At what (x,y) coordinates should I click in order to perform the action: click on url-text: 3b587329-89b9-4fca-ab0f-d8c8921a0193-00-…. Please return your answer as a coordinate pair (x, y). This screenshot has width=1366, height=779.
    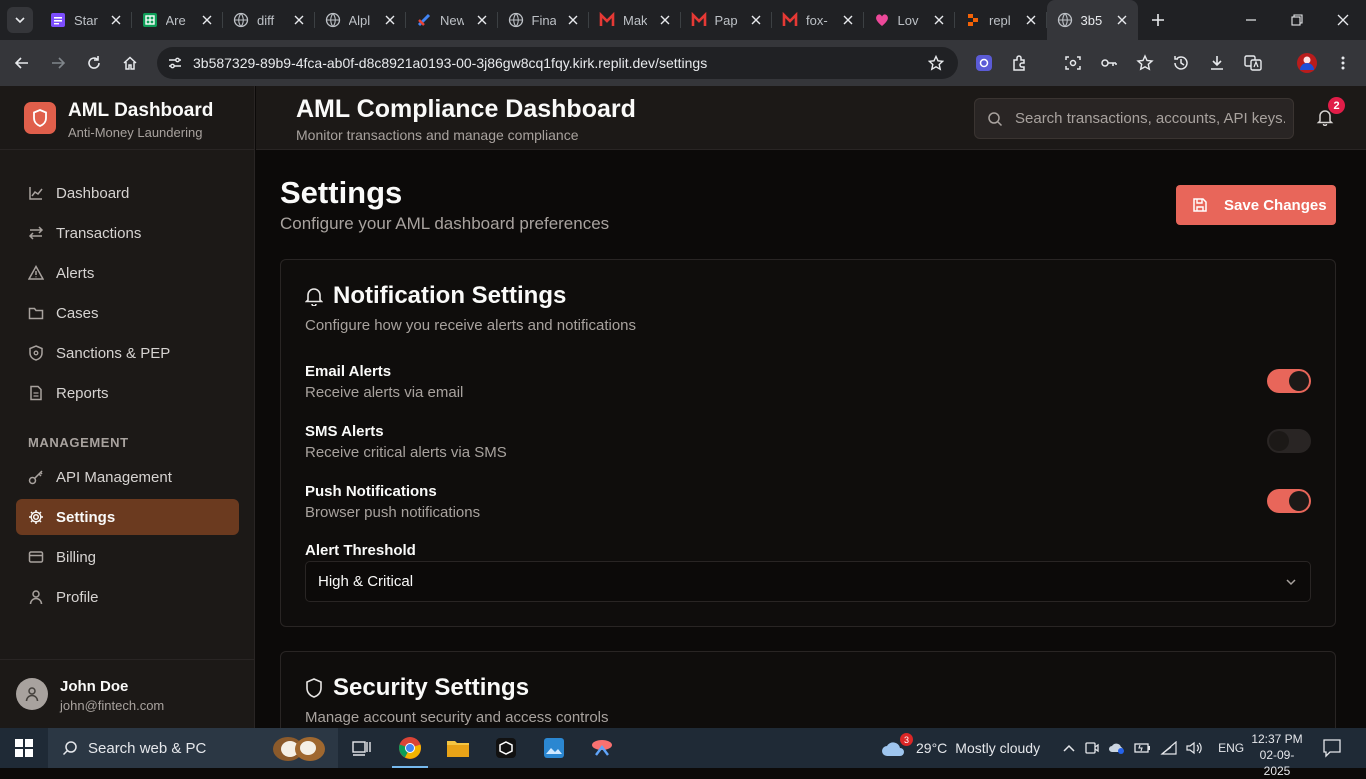
    Looking at the image, I should click on (450, 63).